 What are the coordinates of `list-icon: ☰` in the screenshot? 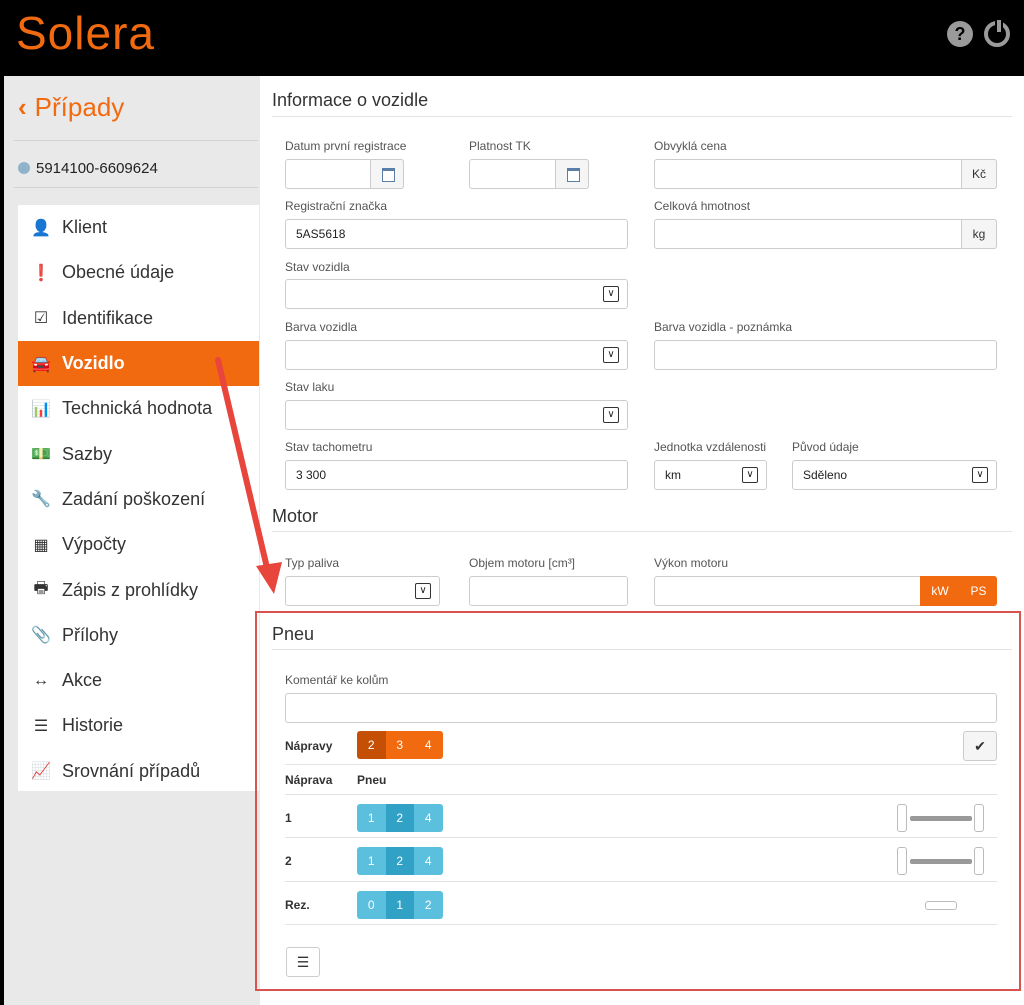 It's located at (303, 962).